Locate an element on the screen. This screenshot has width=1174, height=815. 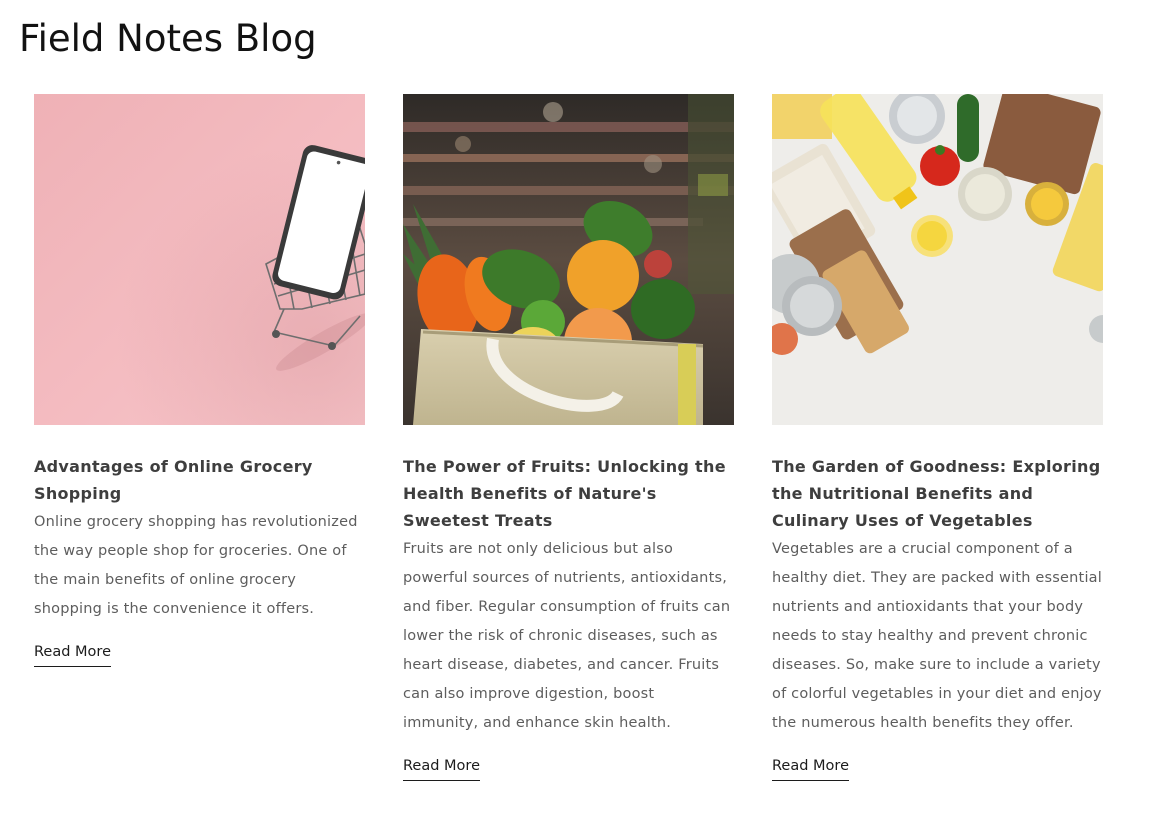
pantry-groceries-flatlay-image is located at coordinates (937, 259).